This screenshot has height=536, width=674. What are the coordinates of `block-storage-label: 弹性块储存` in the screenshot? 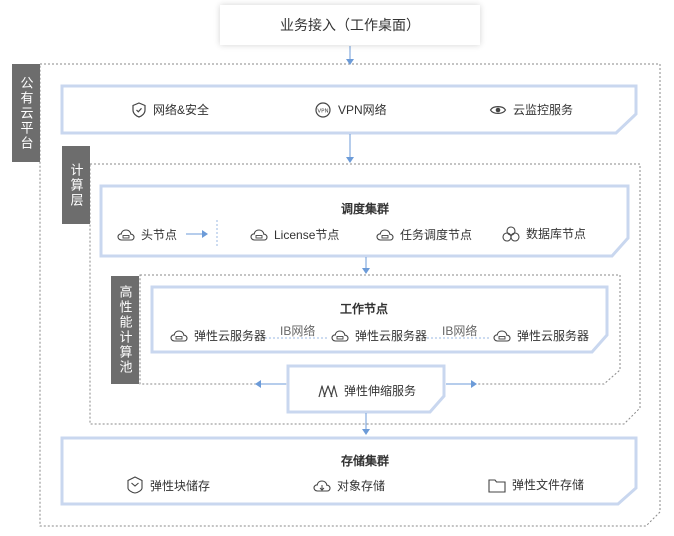 It's located at (180, 485).